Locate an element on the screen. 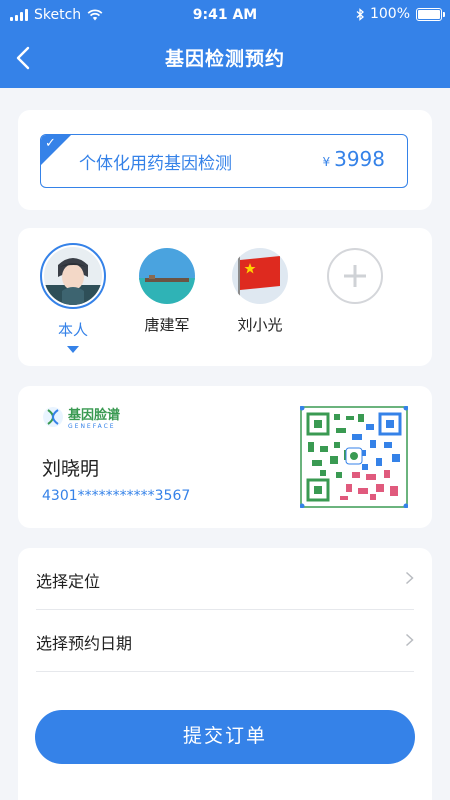 This screenshot has width=450, height=800. caret-down-icon is located at coordinates (73, 349).